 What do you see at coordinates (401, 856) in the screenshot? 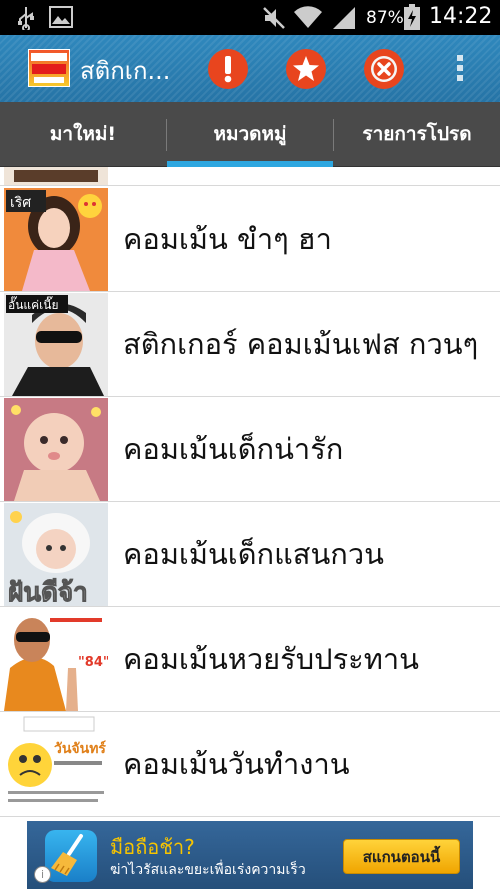
I see `ad-scan-button: สแกนตอนนี้` at bounding box center [401, 856].